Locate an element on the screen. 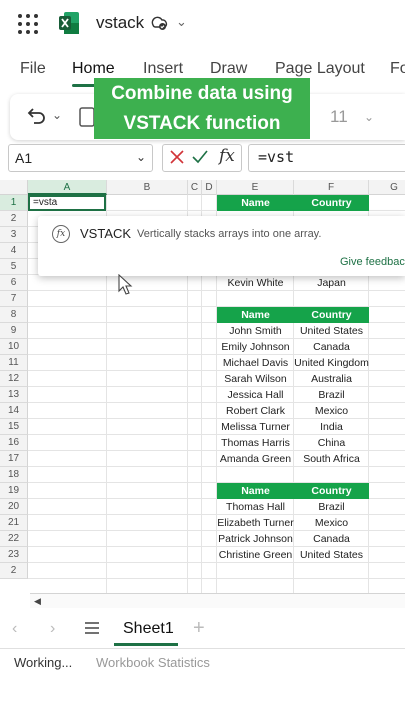 The height and width of the screenshot is (720, 405). enter-checkmark-icon is located at coordinates (200, 157).